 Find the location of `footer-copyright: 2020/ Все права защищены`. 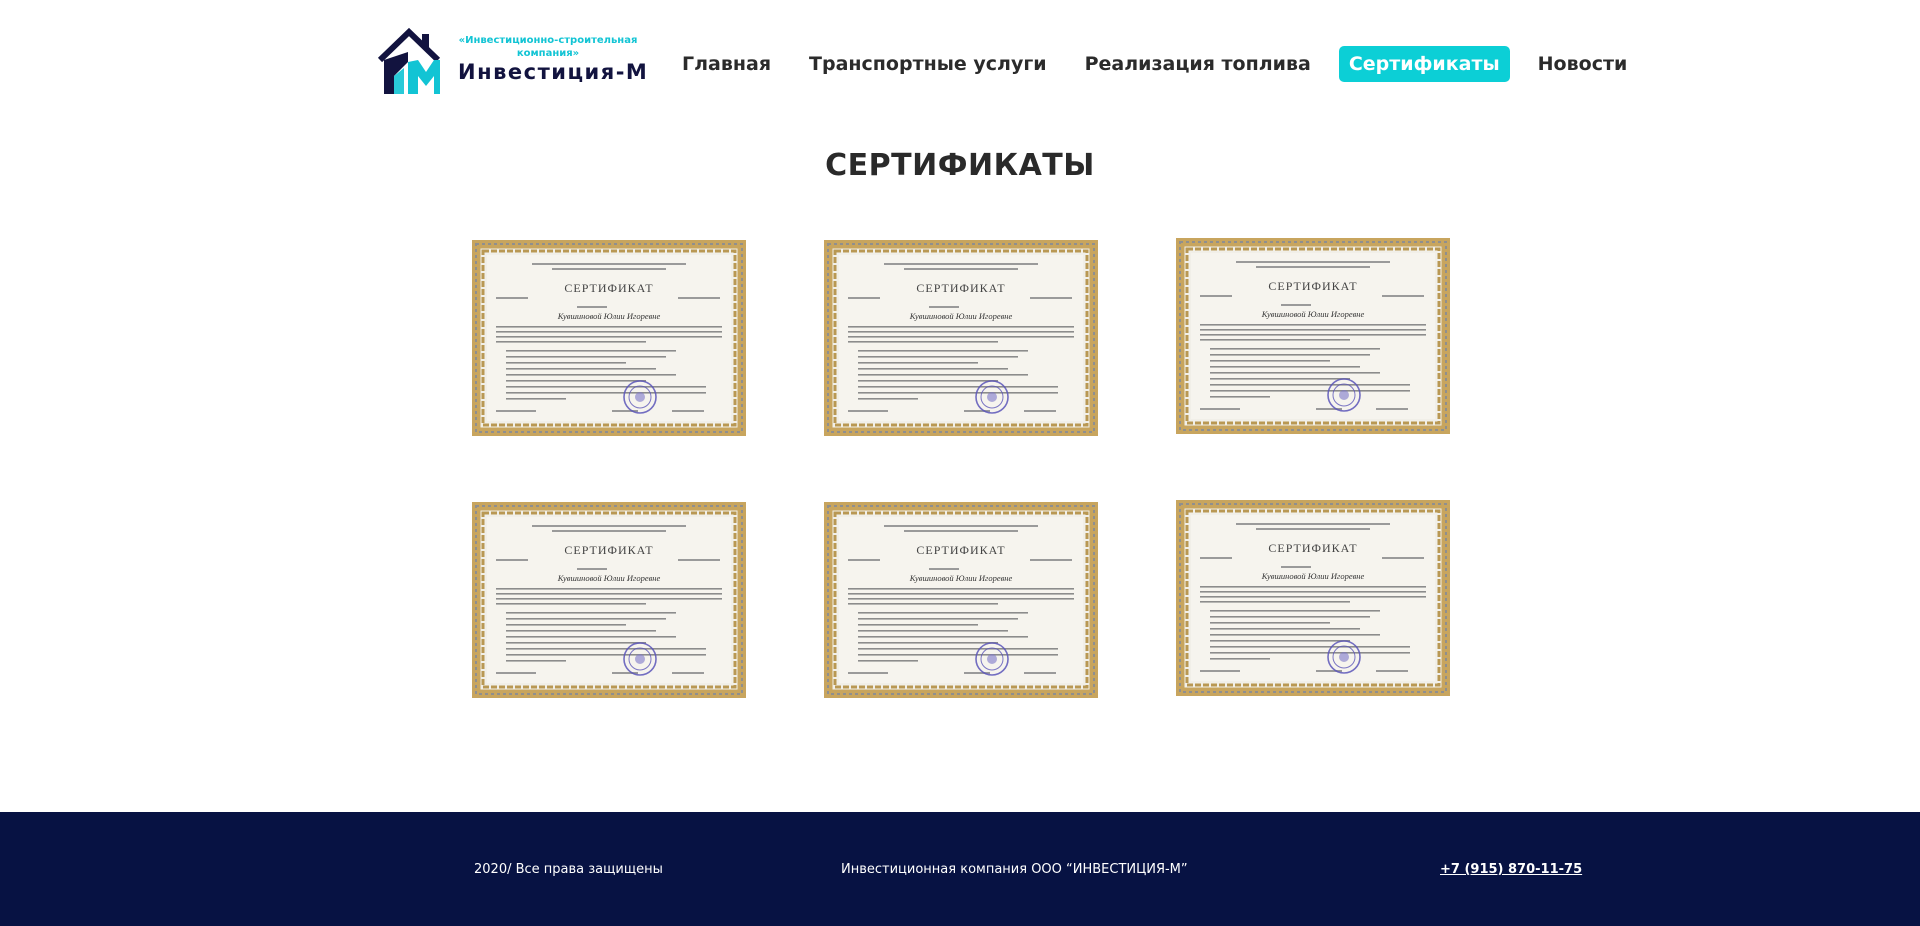

footer-copyright: 2020/ Все права защищены is located at coordinates (568, 869).